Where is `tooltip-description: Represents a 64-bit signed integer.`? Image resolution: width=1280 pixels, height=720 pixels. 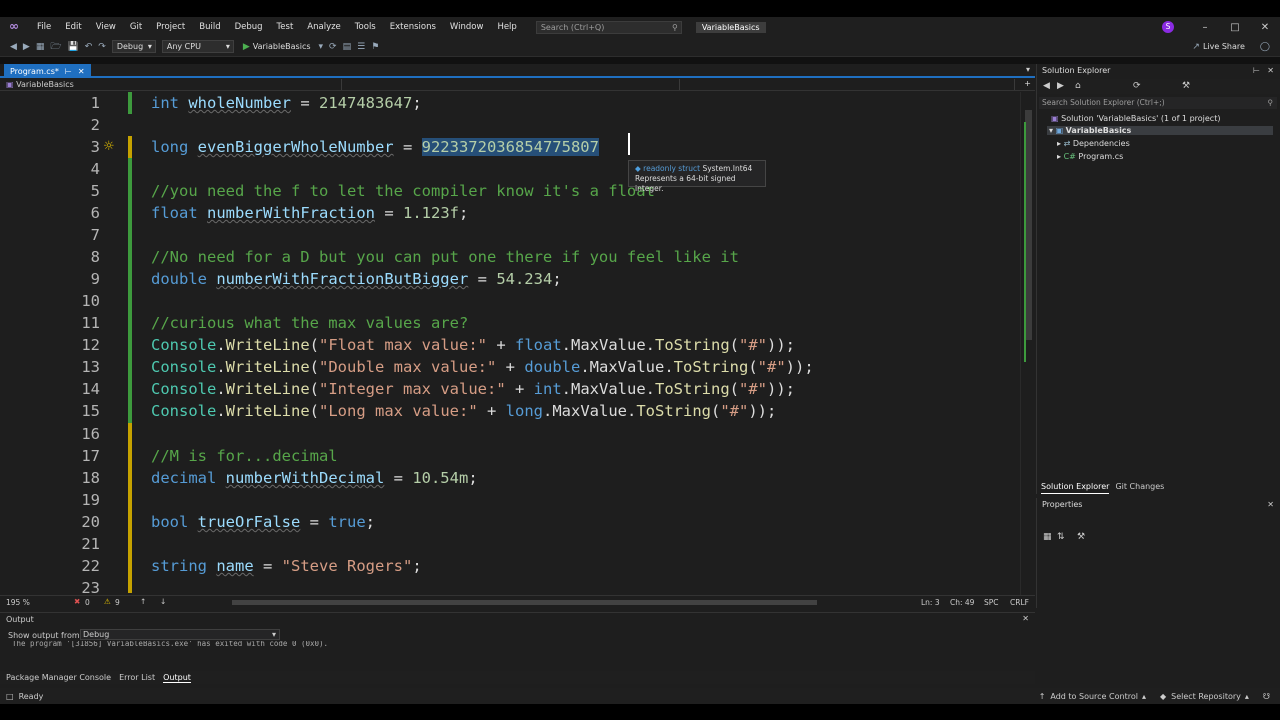 tooltip-description: Represents a 64-bit signed integer. is located at coordinates (685, 183).